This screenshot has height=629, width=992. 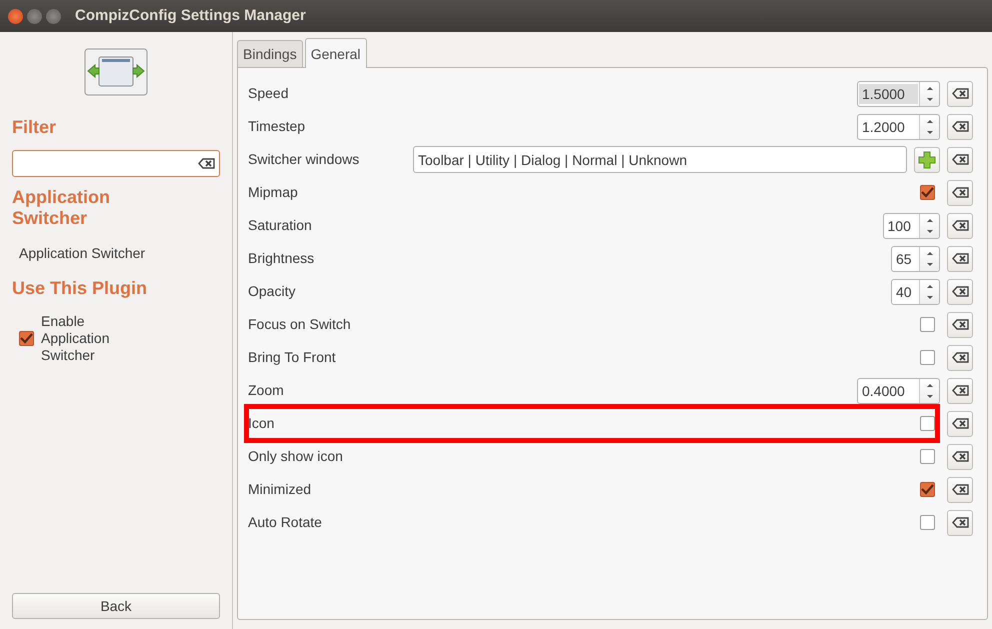 What do you see at coordinates (272, 291) in the screenshot?
I see `setting-label: Opacity` at bounding box center [272, 291].